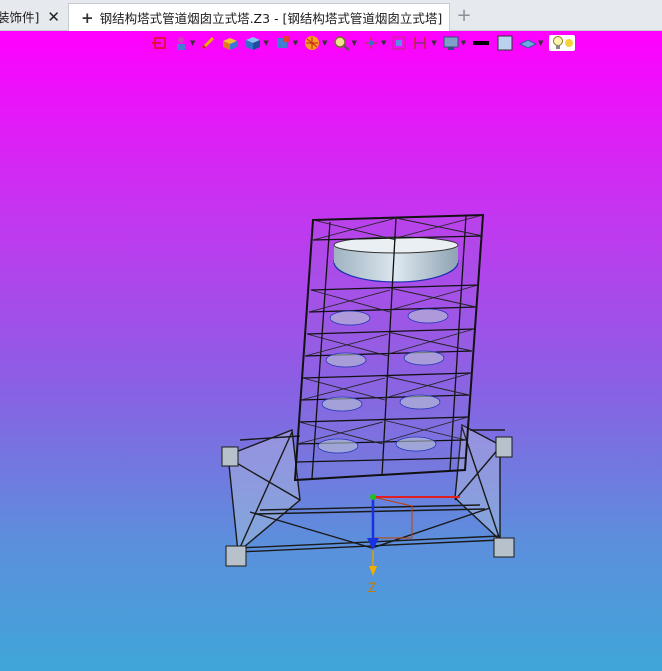 Image resolution: width=662 pixels, height=671 pixels. What do you see at coordinates (208, 43) in the screenshot?
I see `pencil-icon` at bounding box center [208, 43].